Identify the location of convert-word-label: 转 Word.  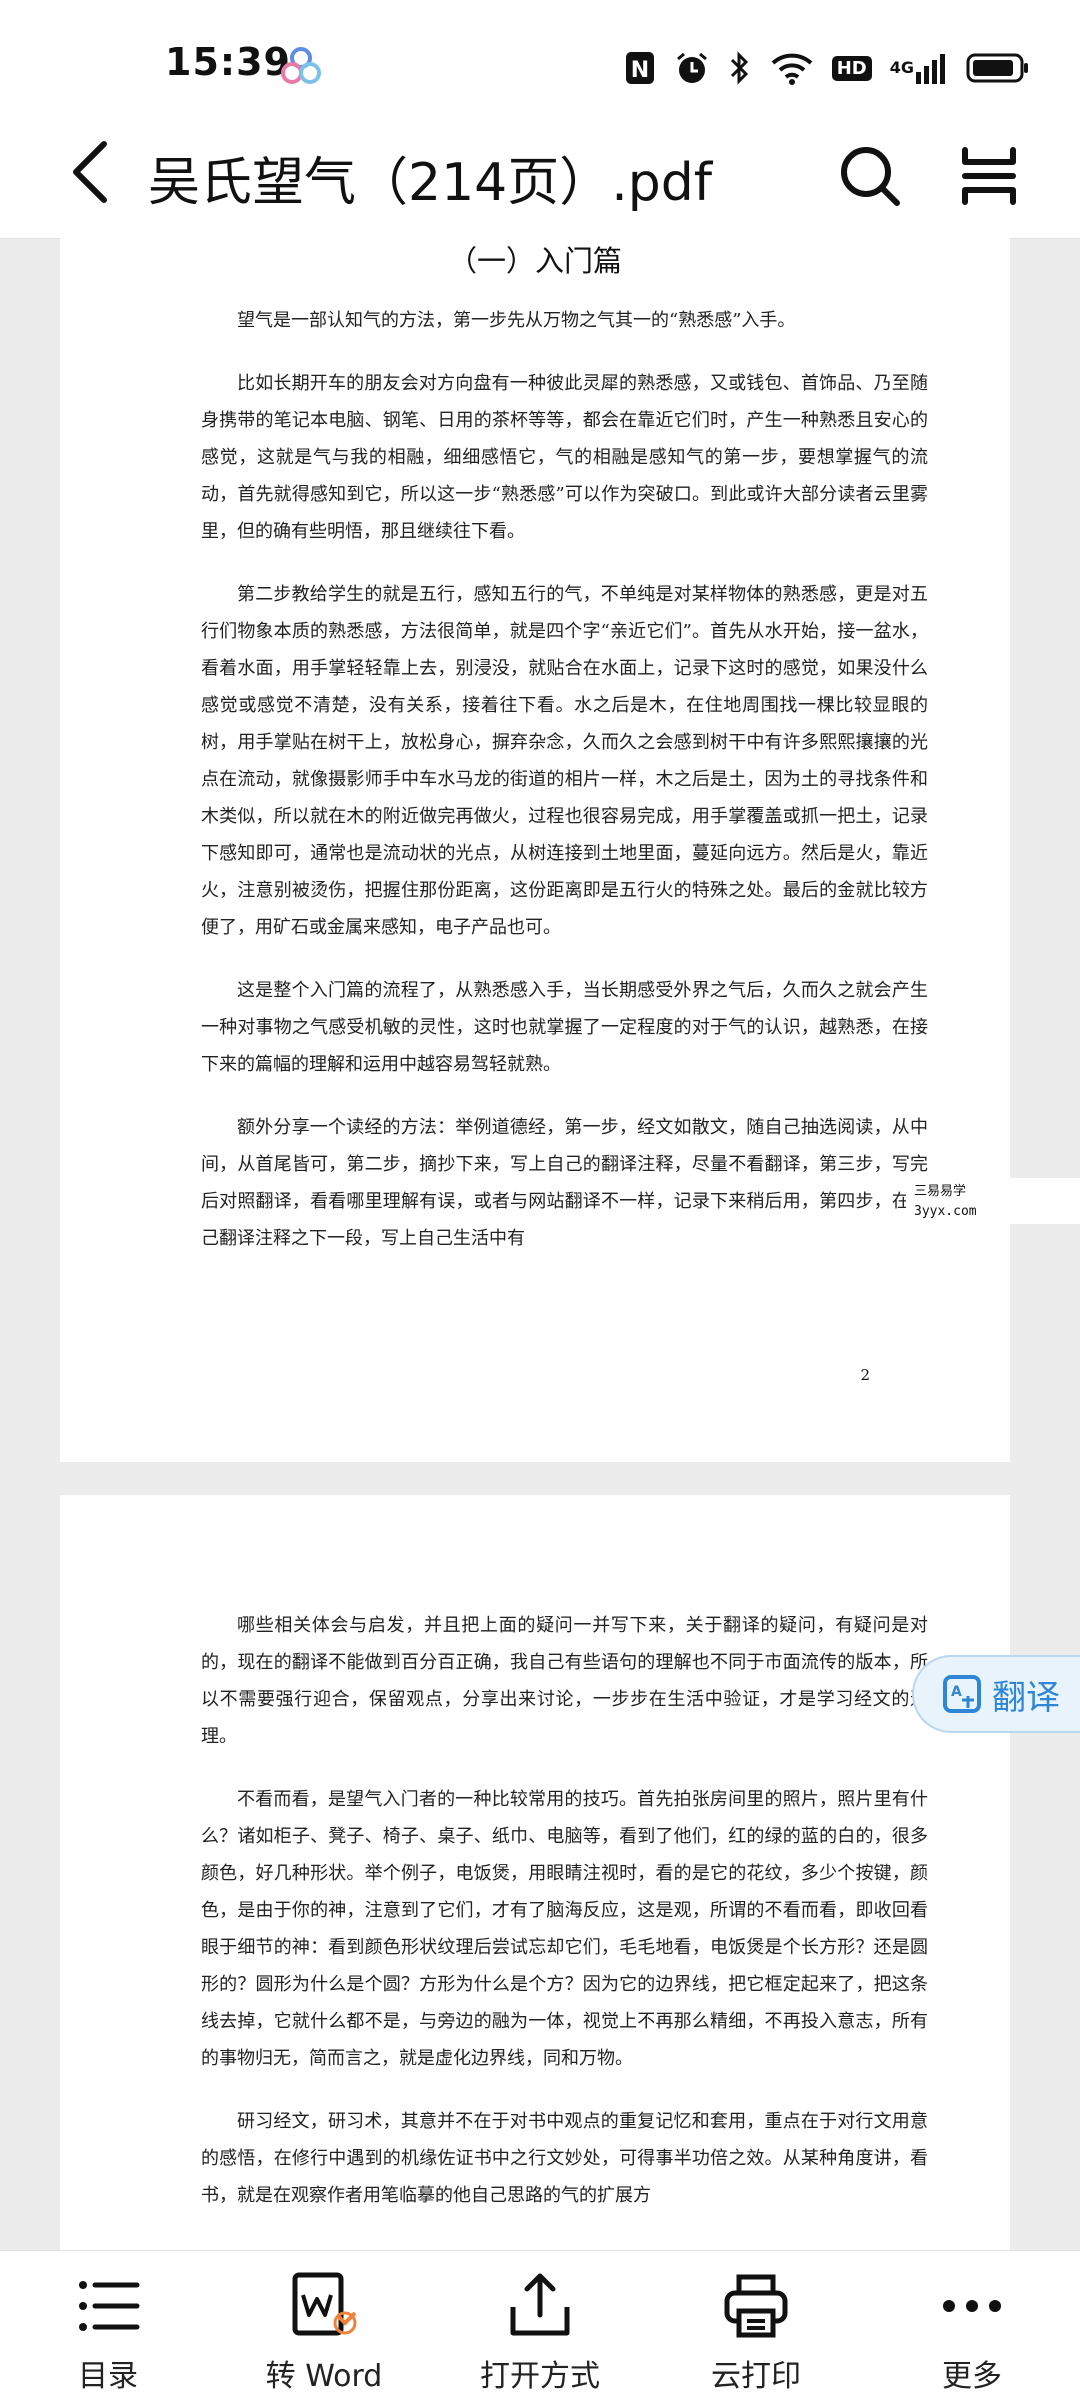
(324, 2376).